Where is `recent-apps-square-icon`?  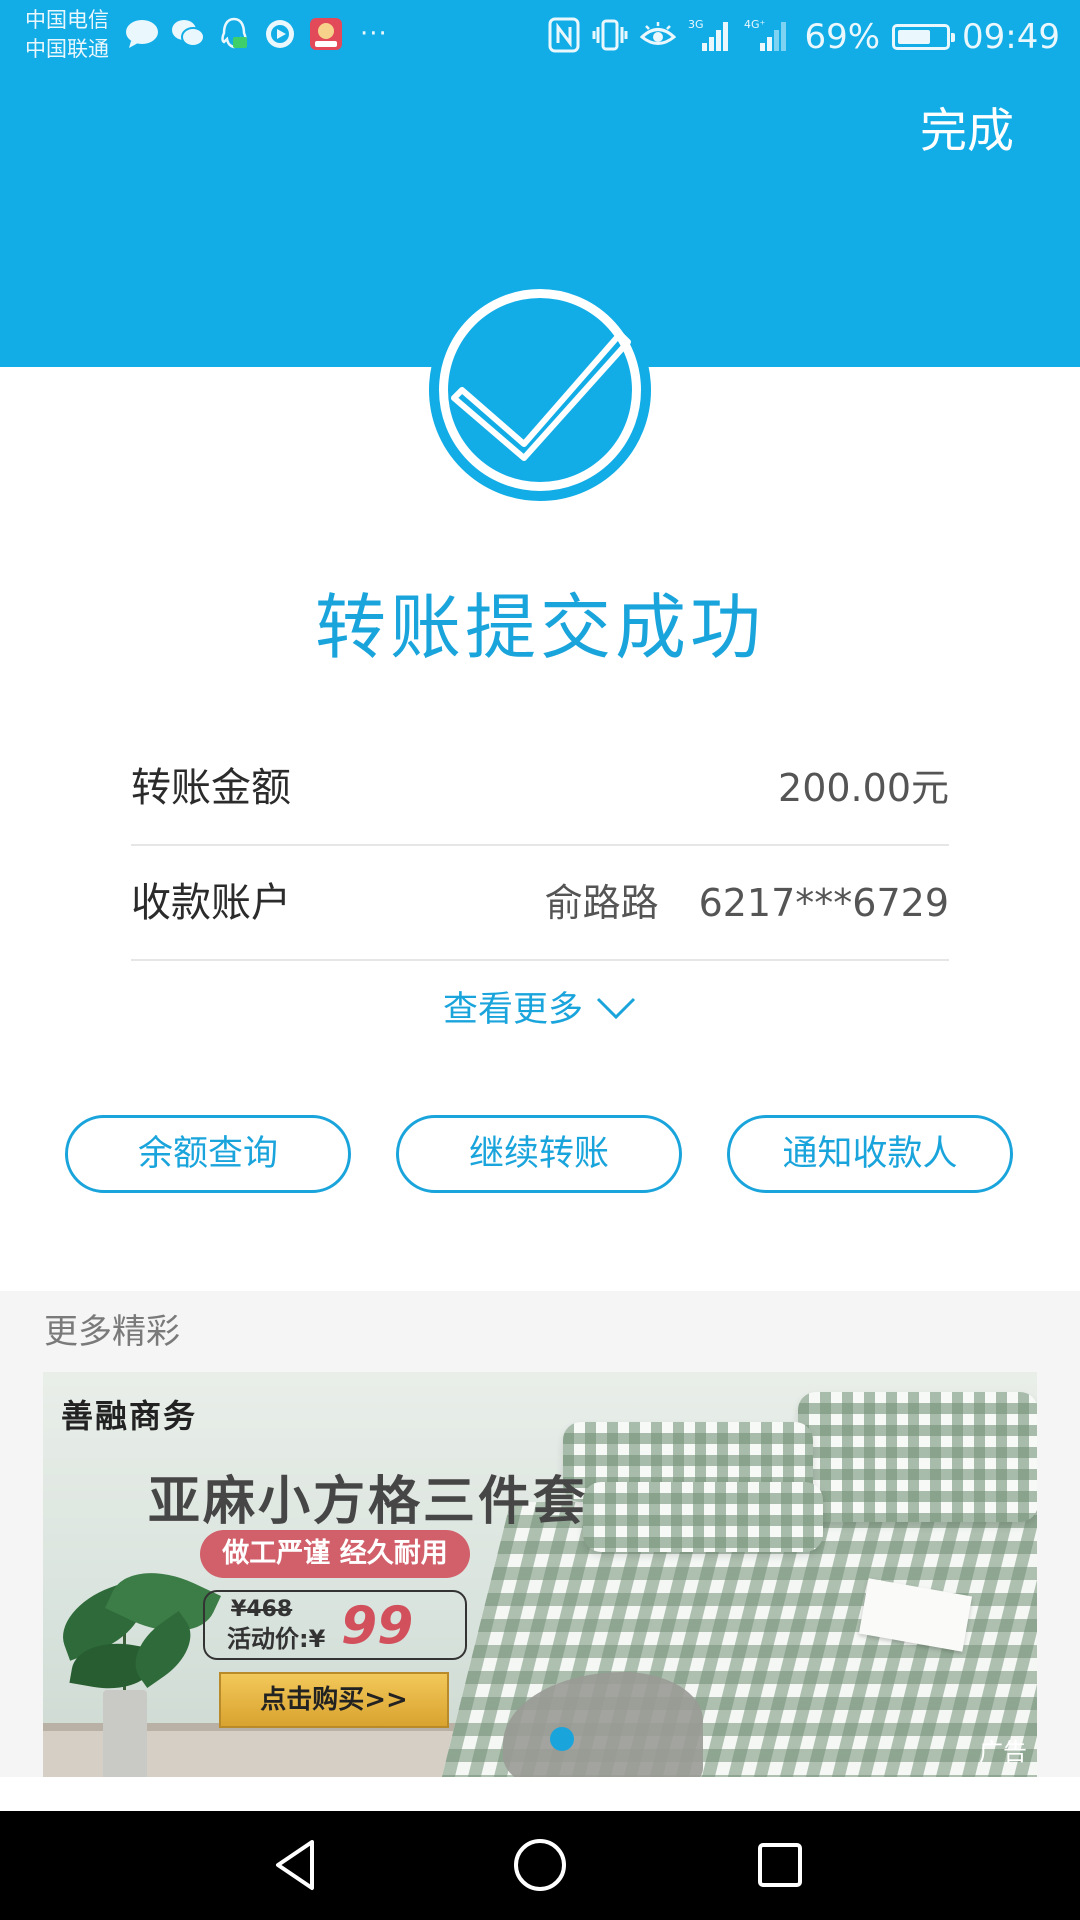 recent-apps-square-icon is located at coordinates (780, 1865).